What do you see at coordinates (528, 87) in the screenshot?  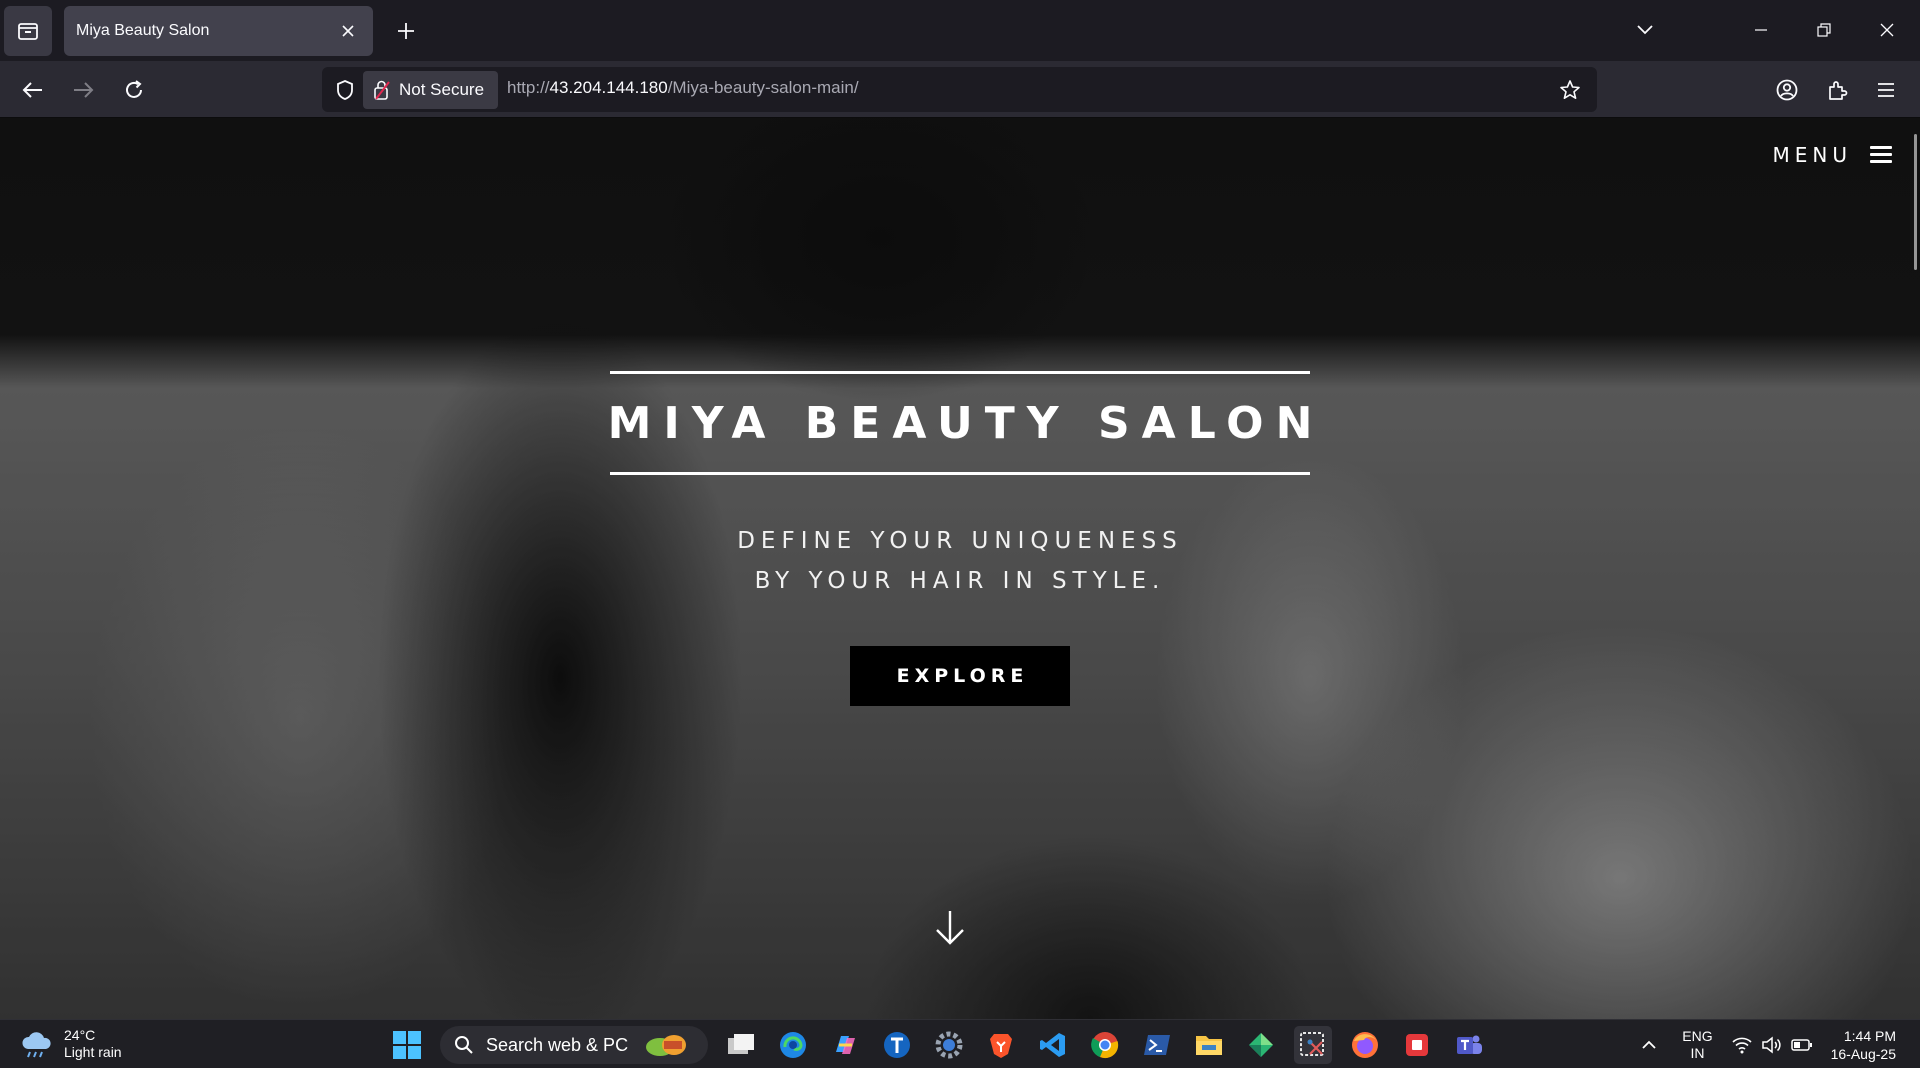 I see `url-prefix: http://` at bounding box center [528, 87].